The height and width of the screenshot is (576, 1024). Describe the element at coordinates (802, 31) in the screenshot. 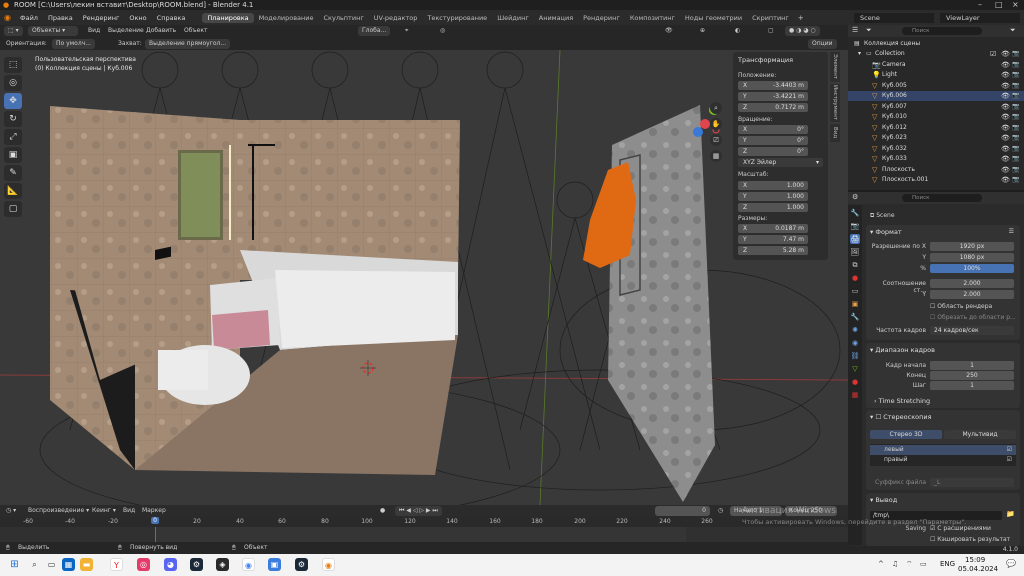

I see `shading-modes: ● ◑ ◕ ○` at that location.